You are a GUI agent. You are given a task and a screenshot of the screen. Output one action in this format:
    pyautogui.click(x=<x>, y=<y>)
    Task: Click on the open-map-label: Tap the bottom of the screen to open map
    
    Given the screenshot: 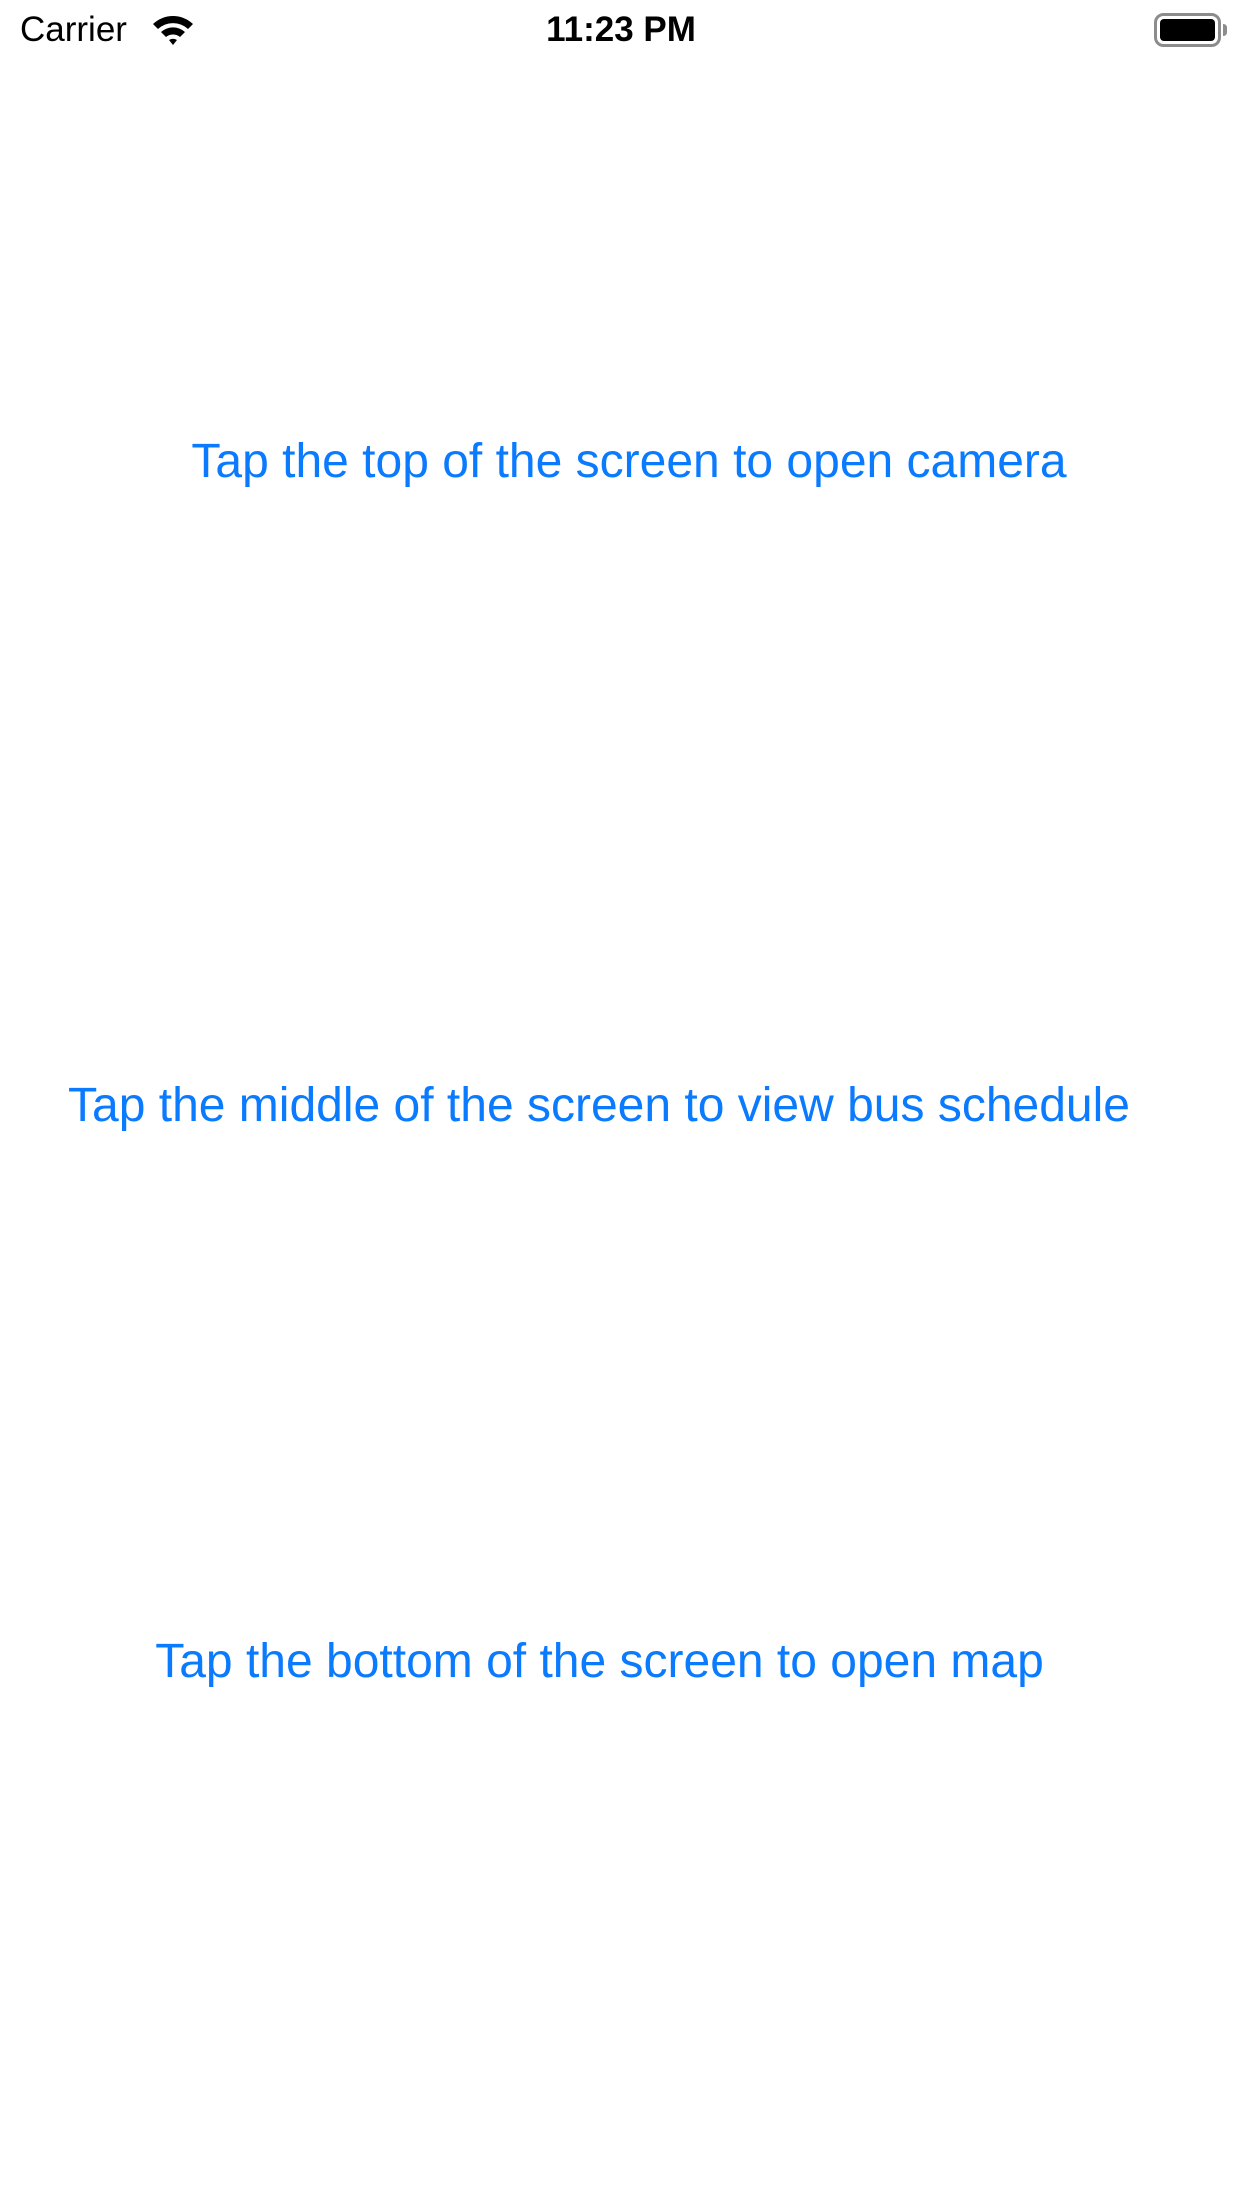 What is the action you would take?
    pyautogui.click(x=599, y=1661)
    